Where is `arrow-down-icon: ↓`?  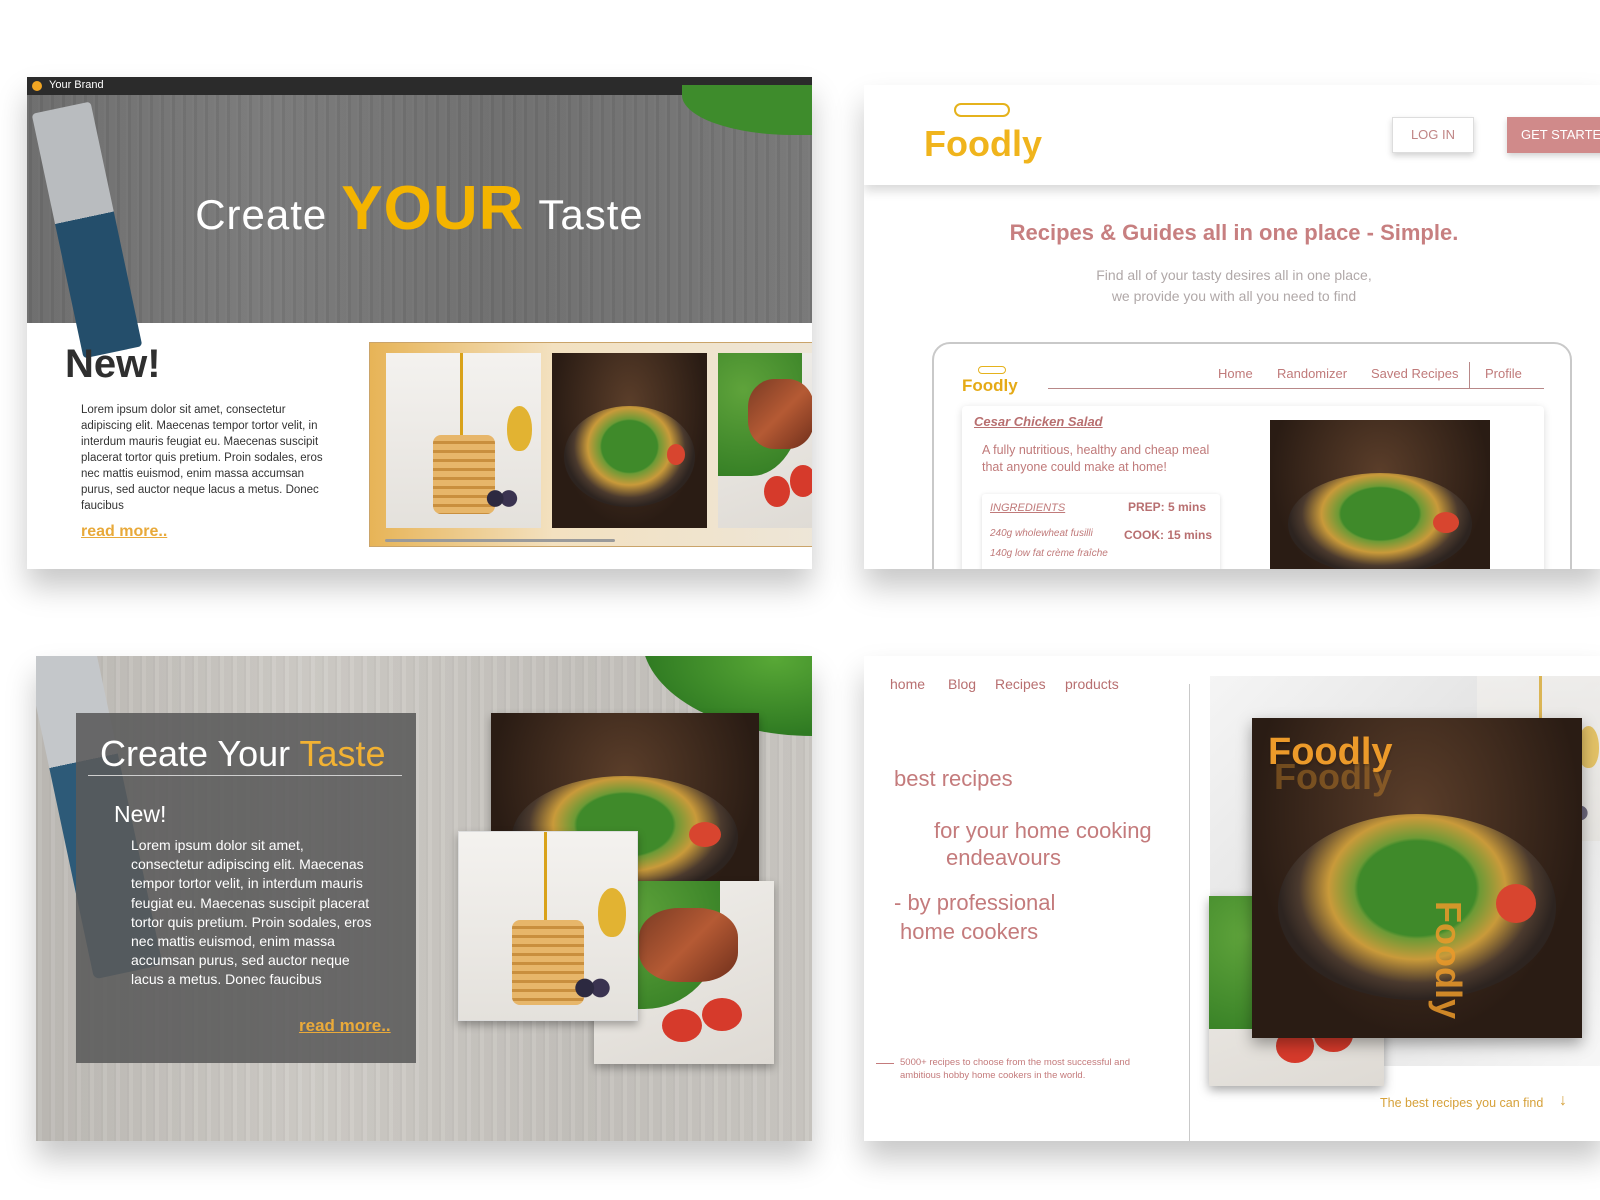
arrow-down-icon: ↓ is located at coordinates (1563, 1101).